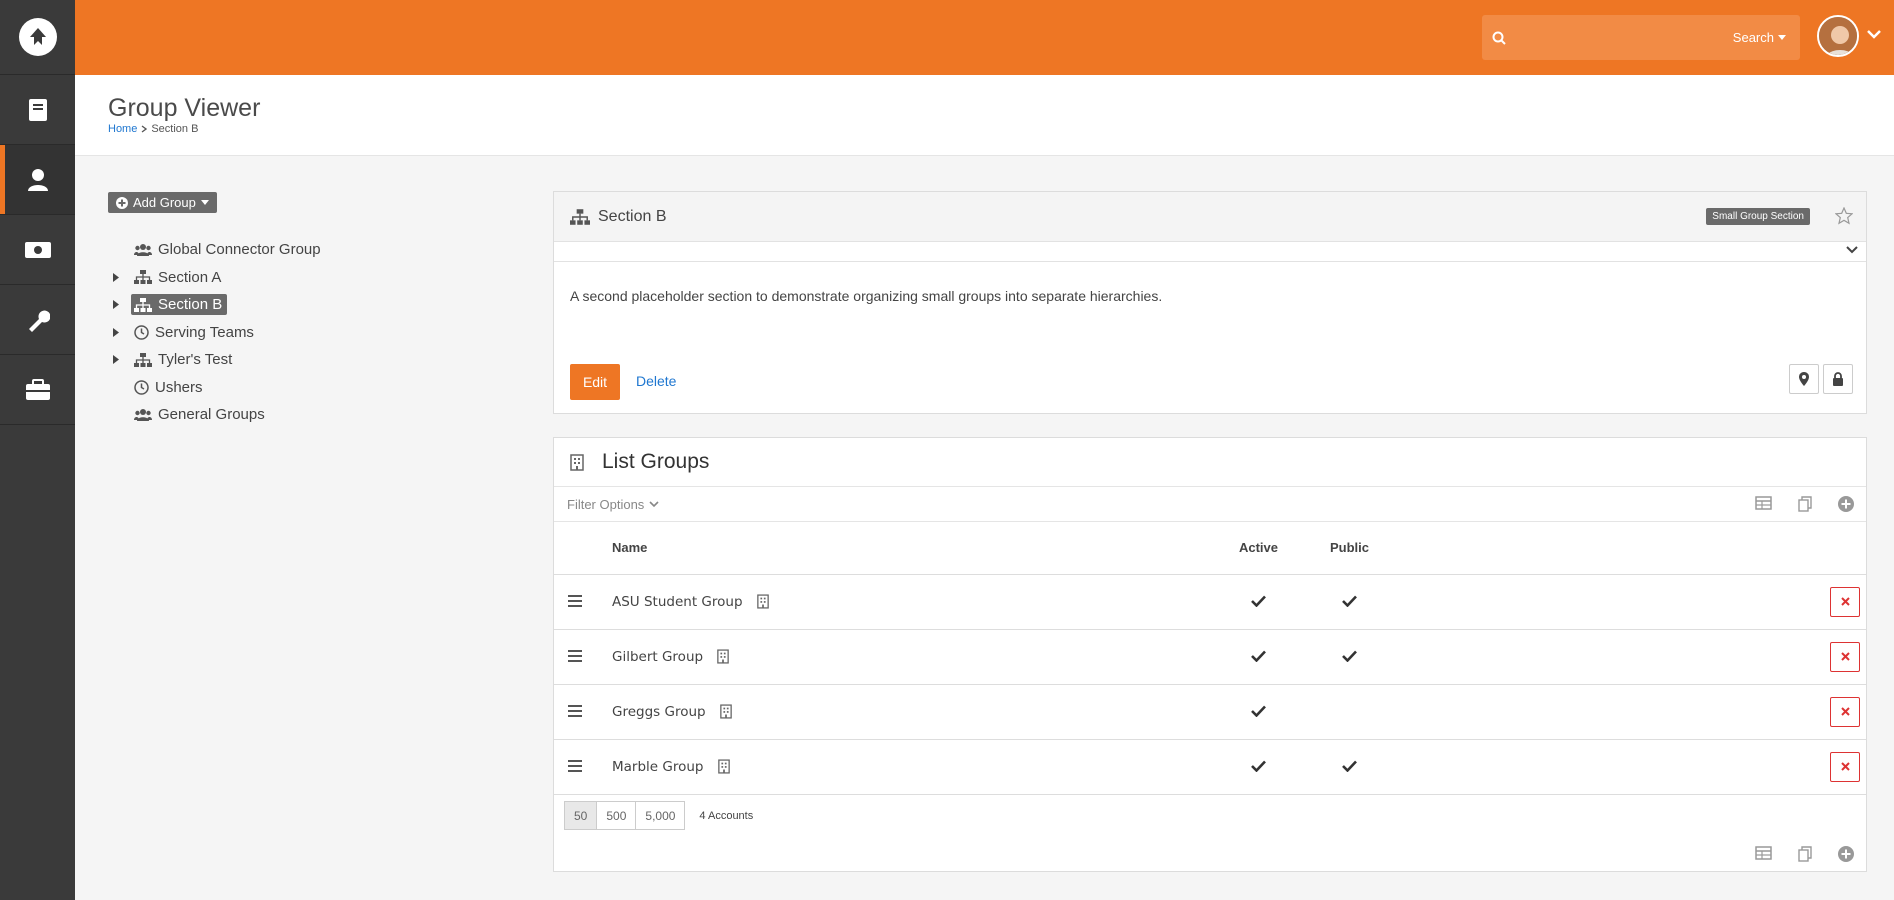 The width and height of the screenshot is (1894, 900). Describe the element at coordinates (1753, 37) in the screenshot. I see `search-type-label: Search` at that location.